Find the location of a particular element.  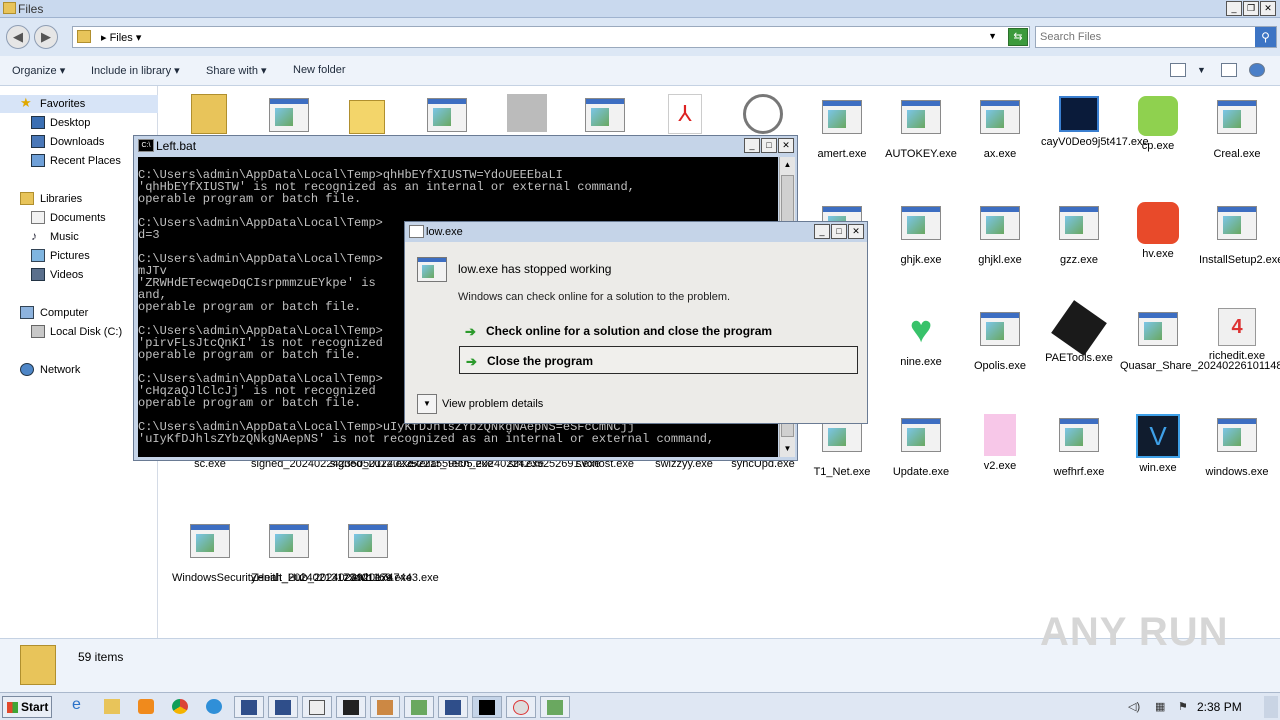

include-in-library-button: Include in library ▾ is located at coordinates (135, 70).